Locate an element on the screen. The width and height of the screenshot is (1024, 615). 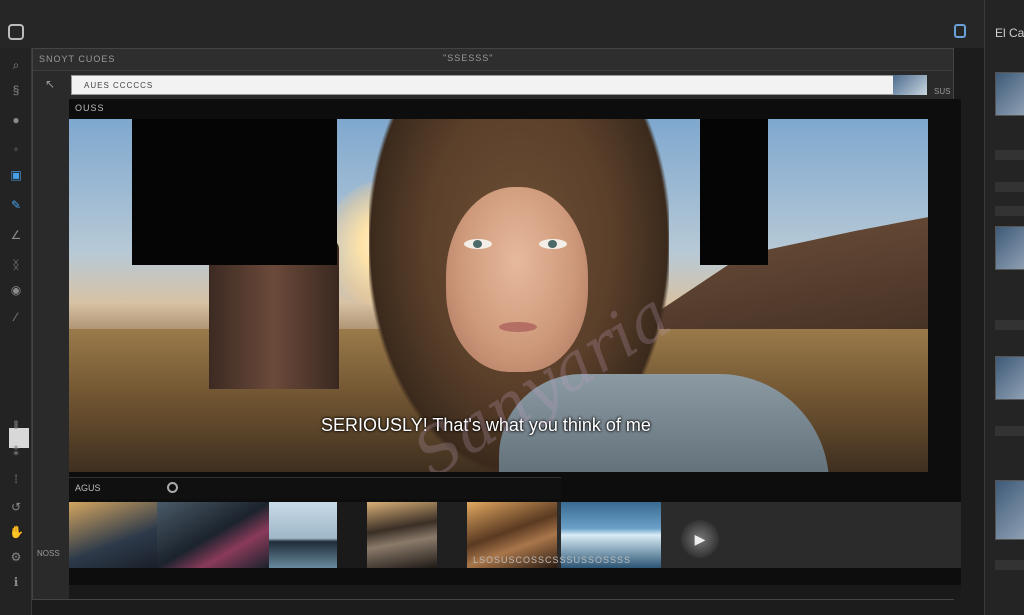
undo-tool-icon: ↺ is located at coordinates (16, 507).